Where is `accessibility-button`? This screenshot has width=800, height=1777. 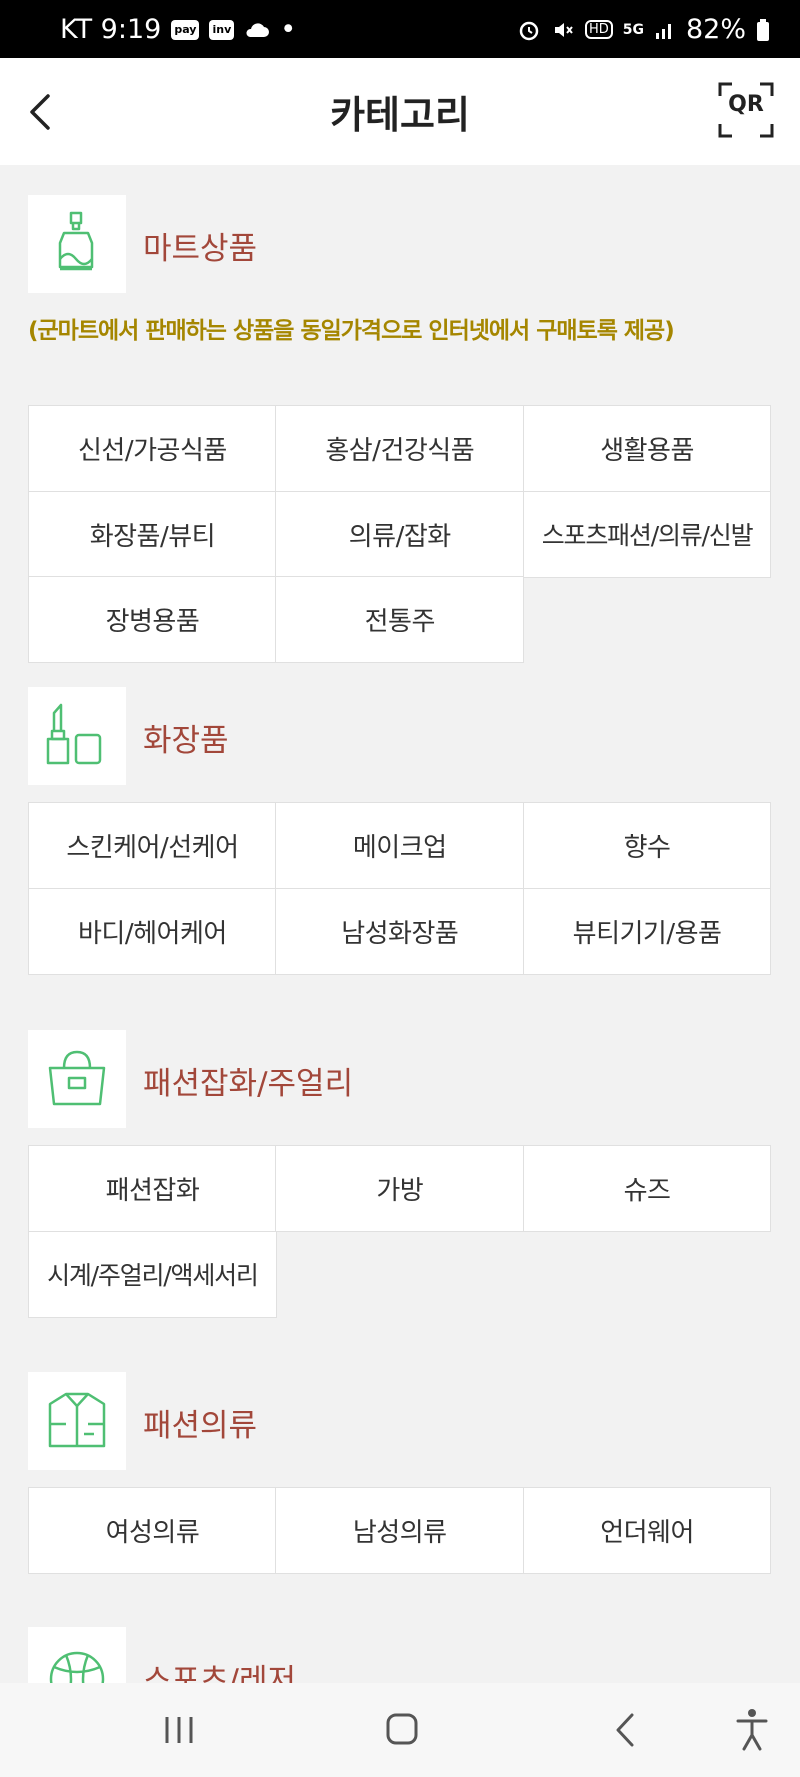 accessibility-button is located at coordinates (752, 1730).